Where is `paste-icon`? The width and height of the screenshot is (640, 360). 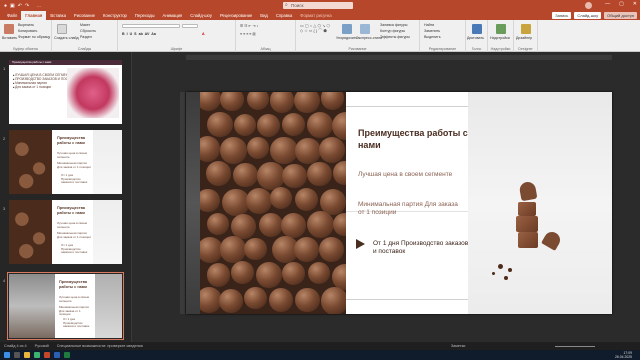 paste-icon is located at coordinates (9, 29).